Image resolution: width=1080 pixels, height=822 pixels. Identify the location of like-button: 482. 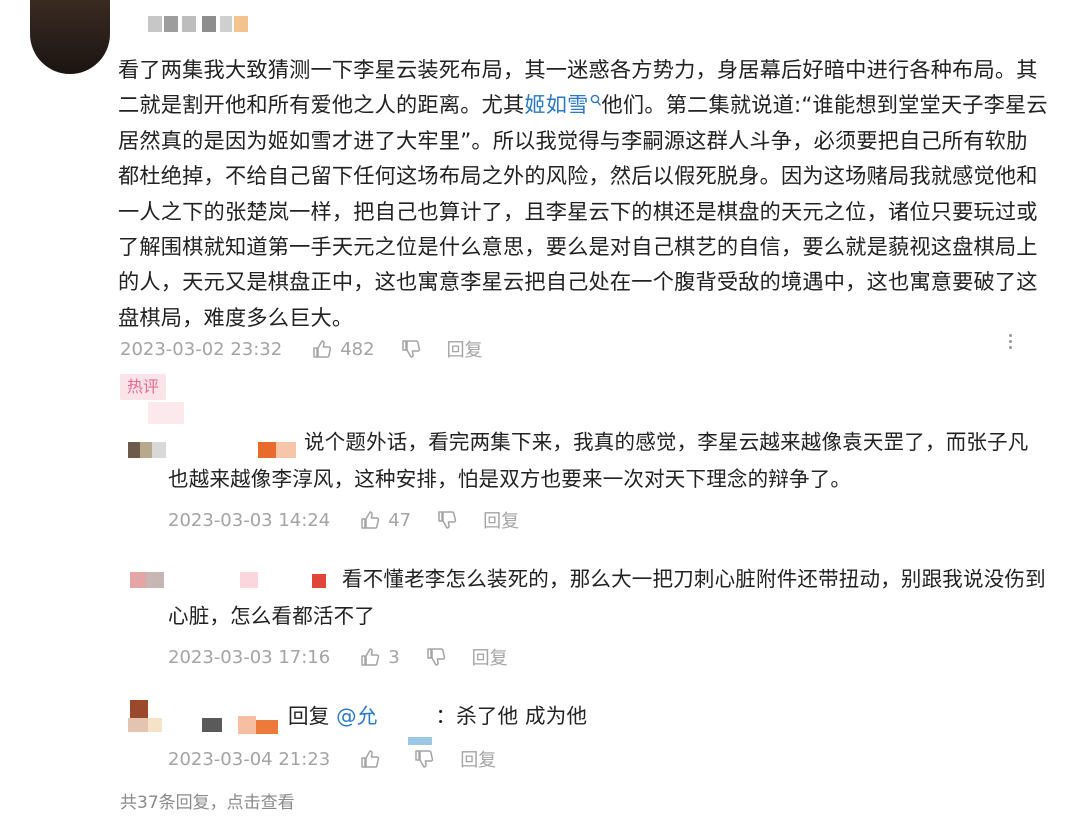
(343, 349).